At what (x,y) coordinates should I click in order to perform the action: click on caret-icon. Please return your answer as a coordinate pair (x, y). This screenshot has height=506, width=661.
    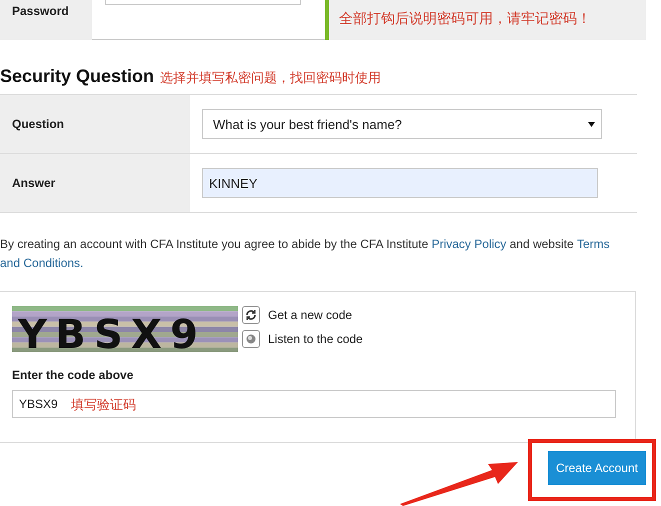
    Looking at the image, I should click on (591, 124).